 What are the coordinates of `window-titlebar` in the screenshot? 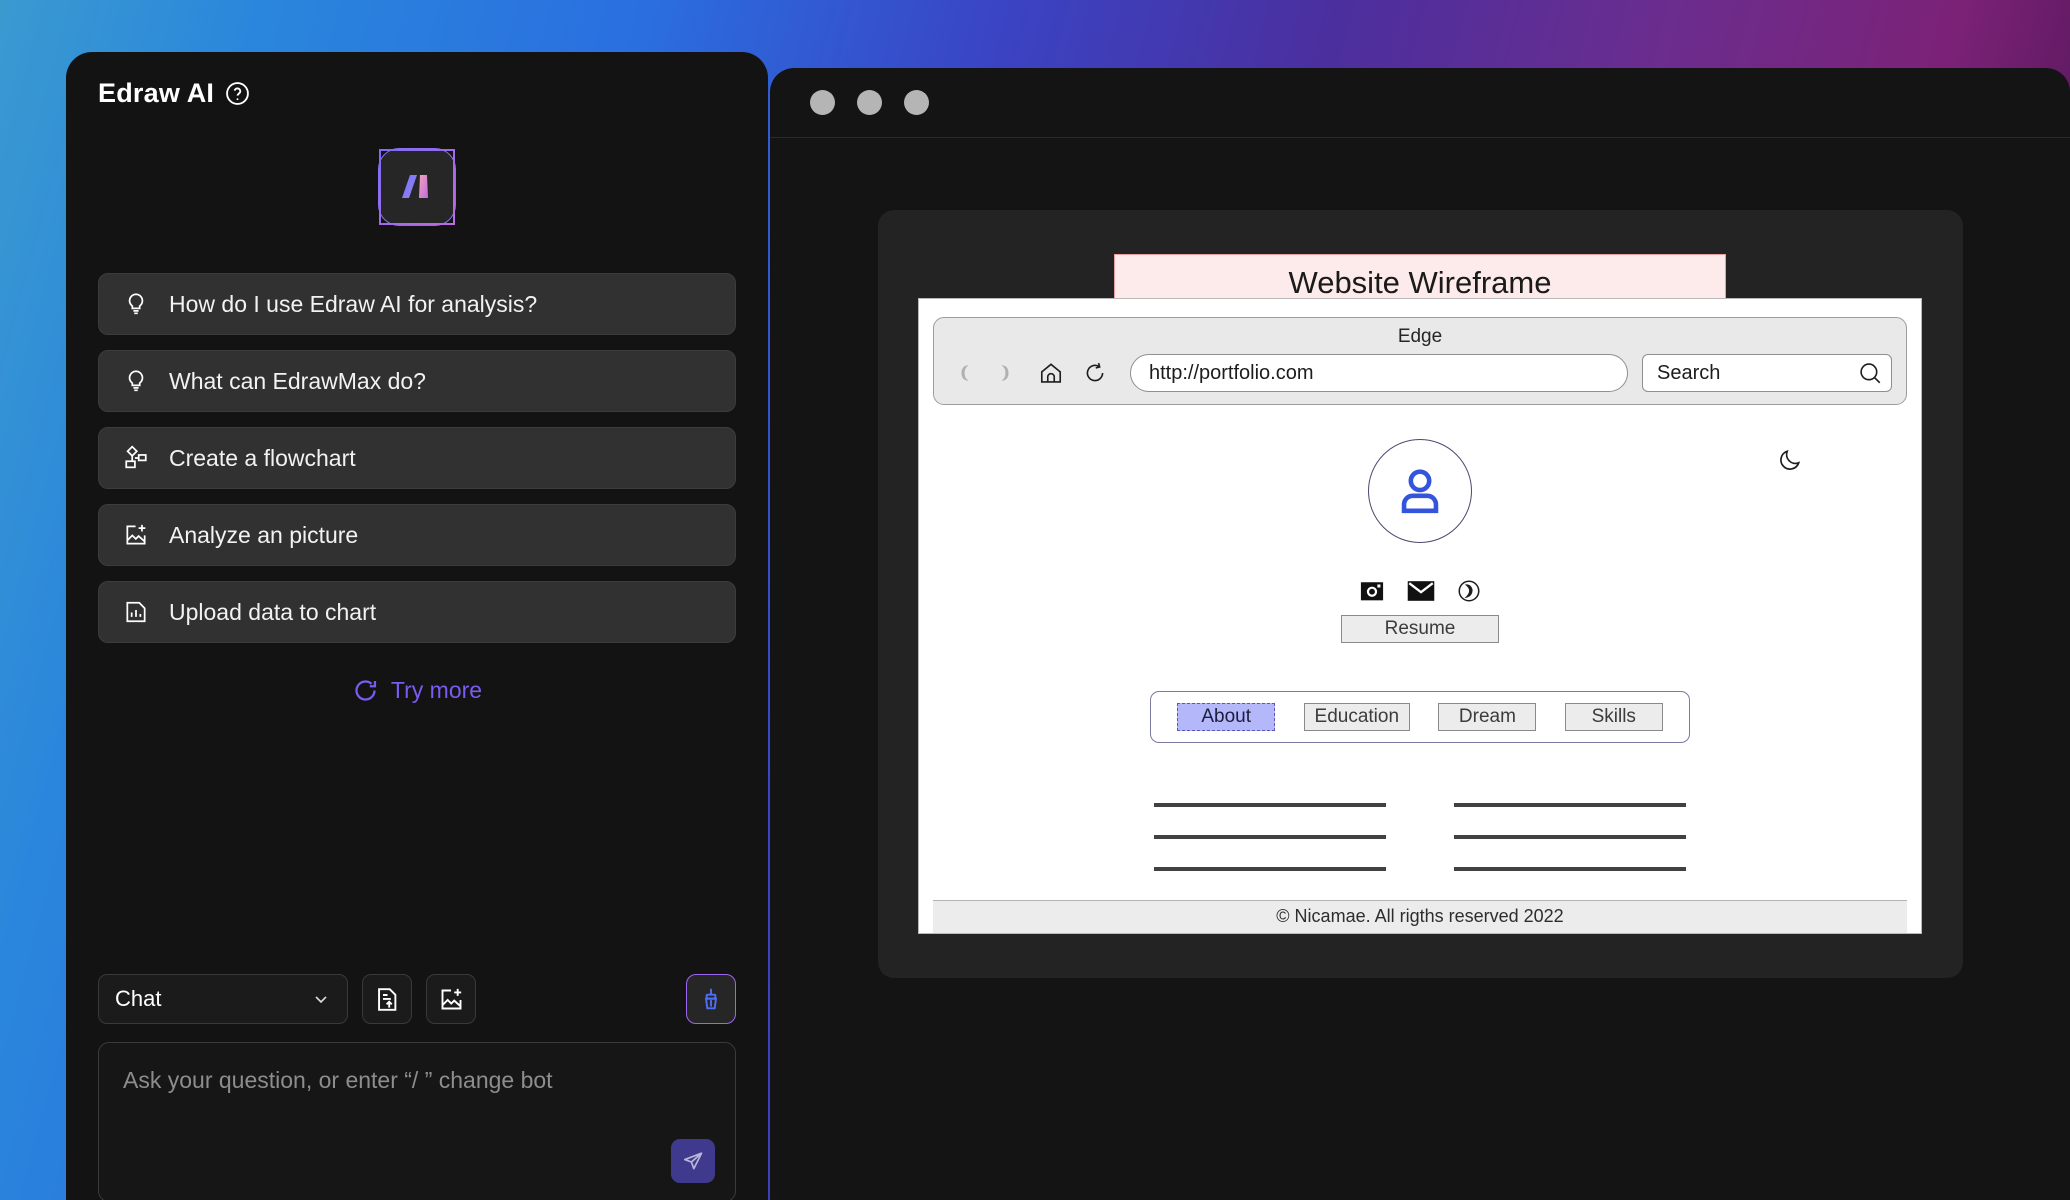 It's located at (1420, 103).